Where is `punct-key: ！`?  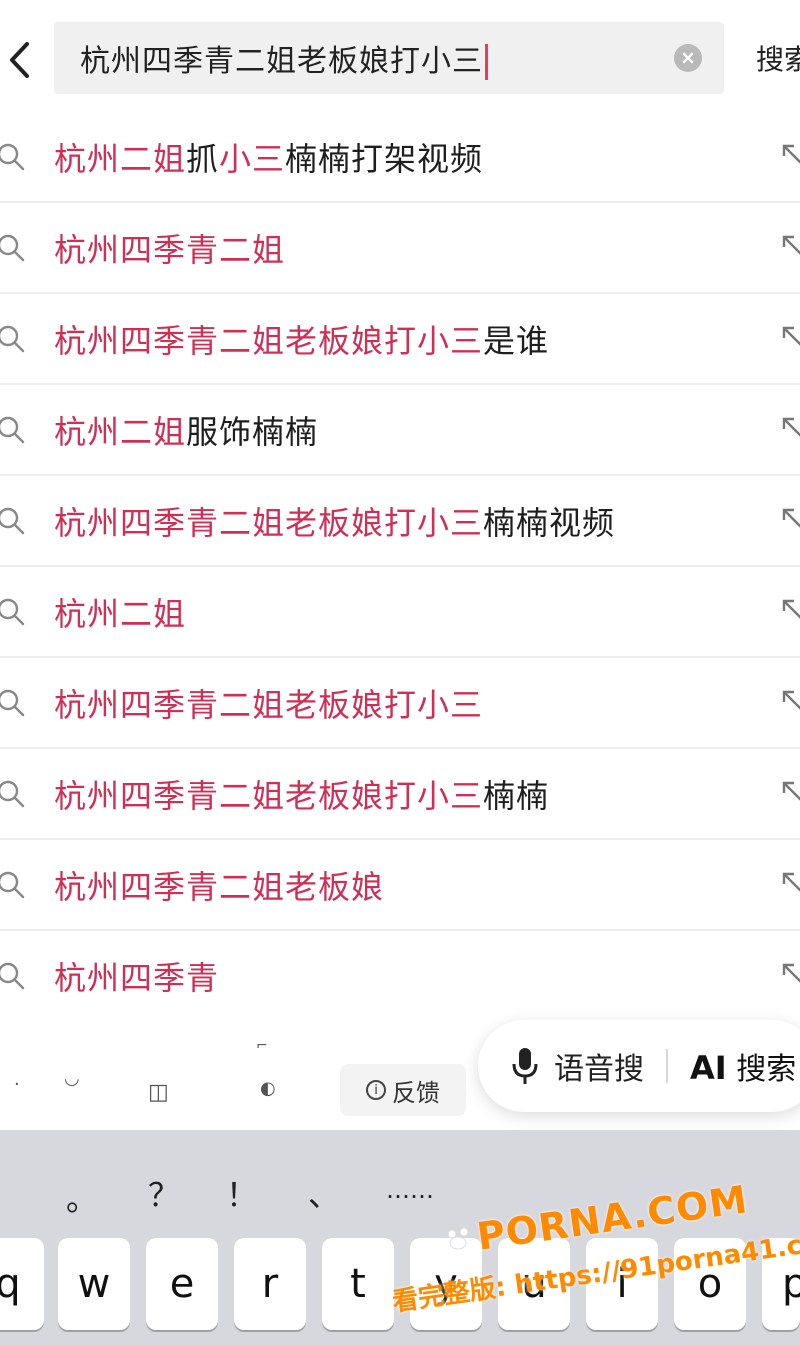 punct-key: ！ is located at coordinates (242, 1193).